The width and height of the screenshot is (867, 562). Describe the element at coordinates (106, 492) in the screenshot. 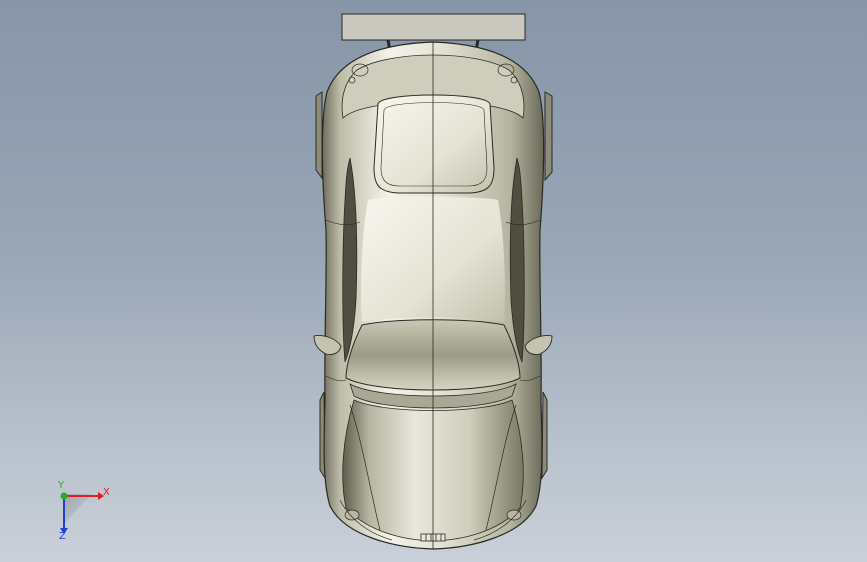

I see `x-axis-label: X` at that location.